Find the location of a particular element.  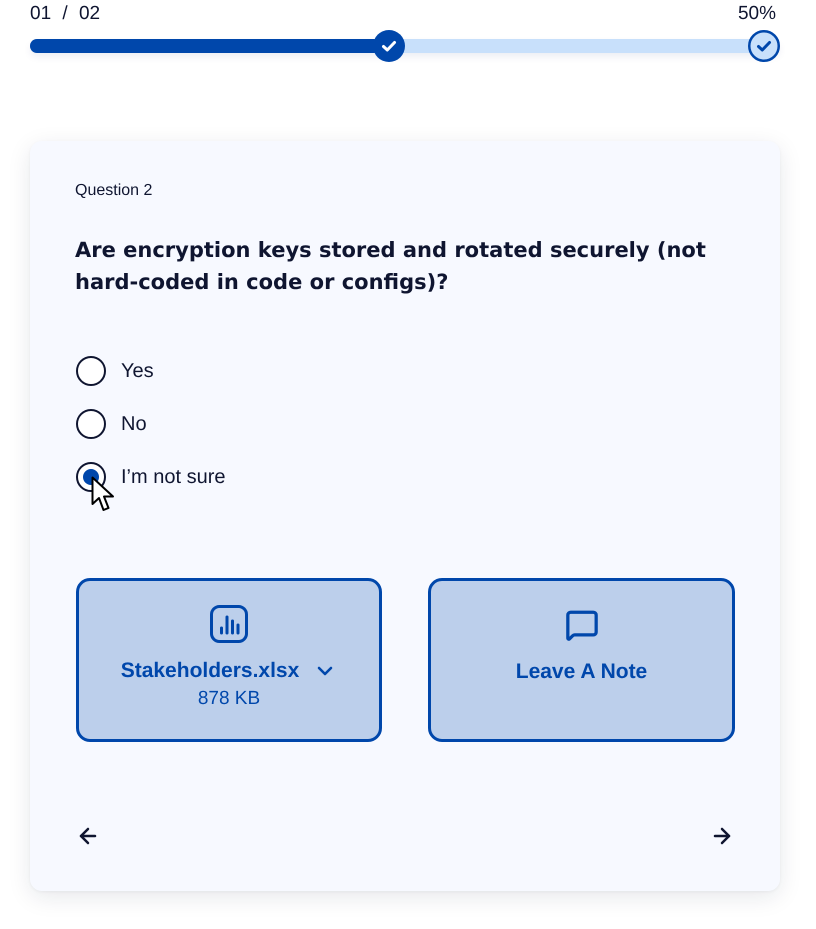

bar-chart-icon is located at coordinates (229, 624).